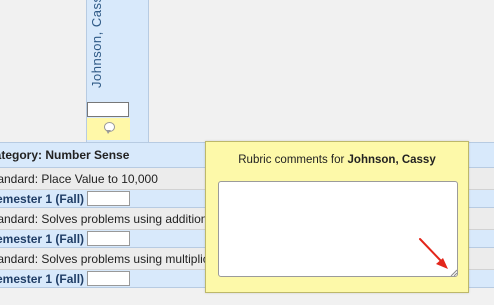 This screenshot has height=305, width=494. I want to click on comment-cell, so click(108, 129).